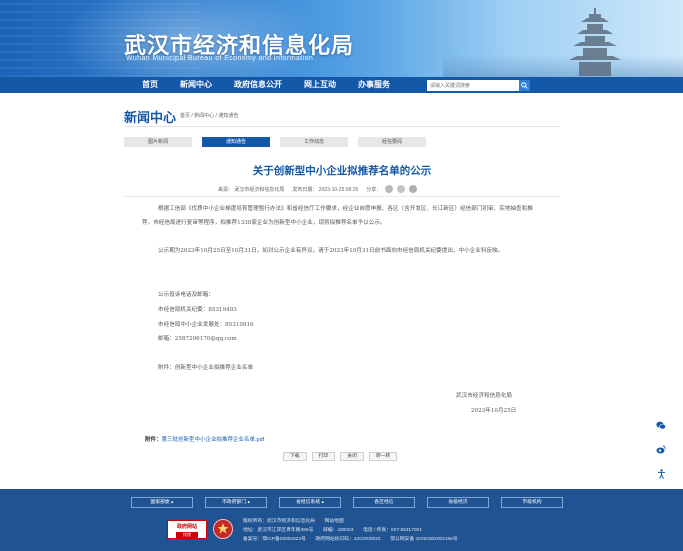 This screenshot has height=551, width=683. Describe the element at coordinates (342, 171) in the screenshot. I see `article-title: 关于创新型中小企业拟推荐名单的公示` at that location.